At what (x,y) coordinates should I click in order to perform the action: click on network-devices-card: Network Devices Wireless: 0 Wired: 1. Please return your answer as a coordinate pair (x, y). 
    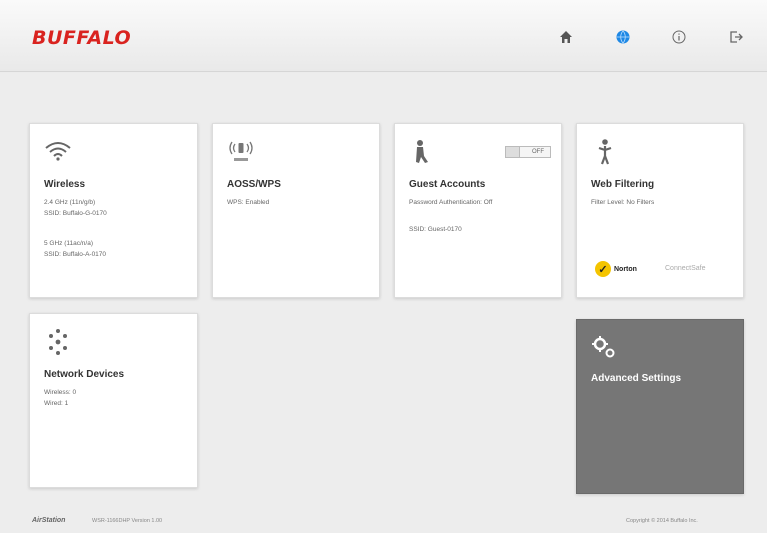
    Looking at the image, I should click on (113, 400).